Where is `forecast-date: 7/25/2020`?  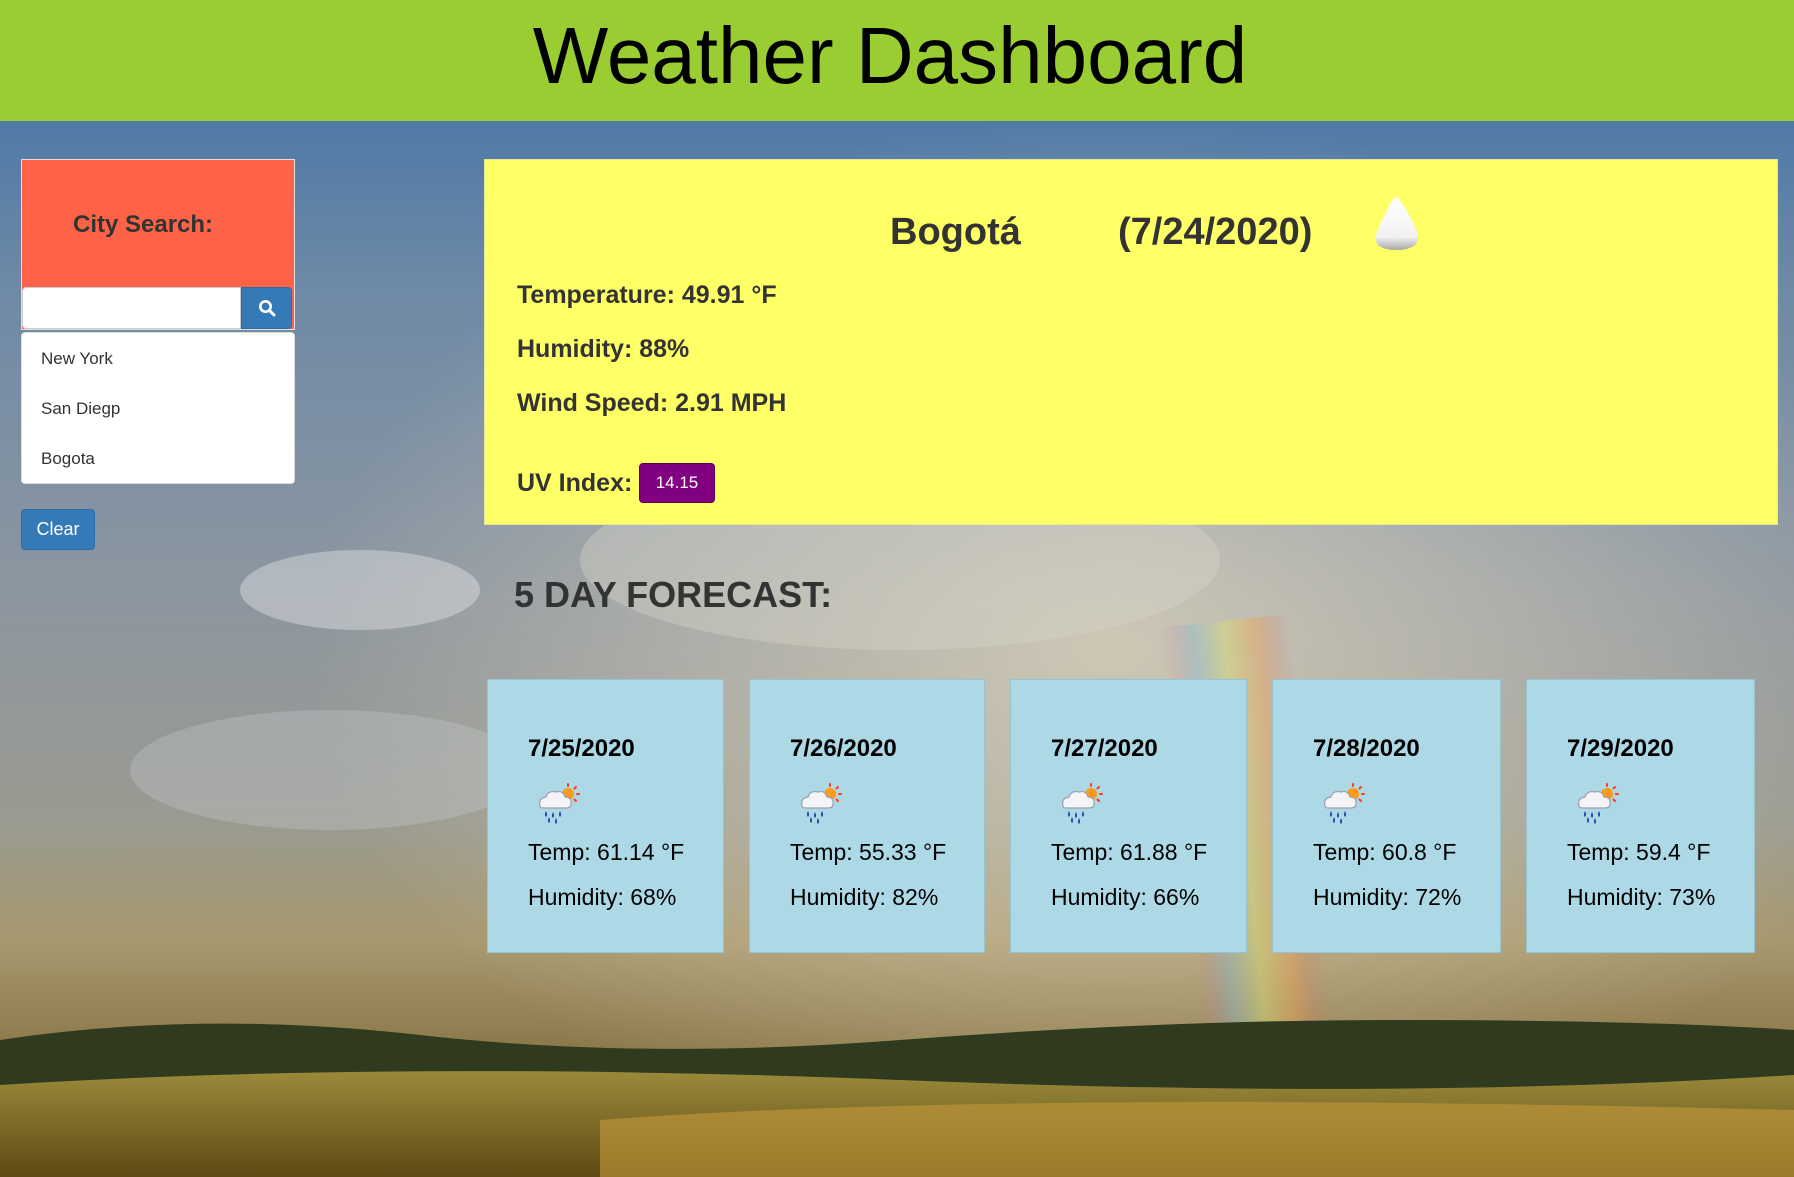
forecast-date: 7/25/2020 is located at coordinates (581, 748).